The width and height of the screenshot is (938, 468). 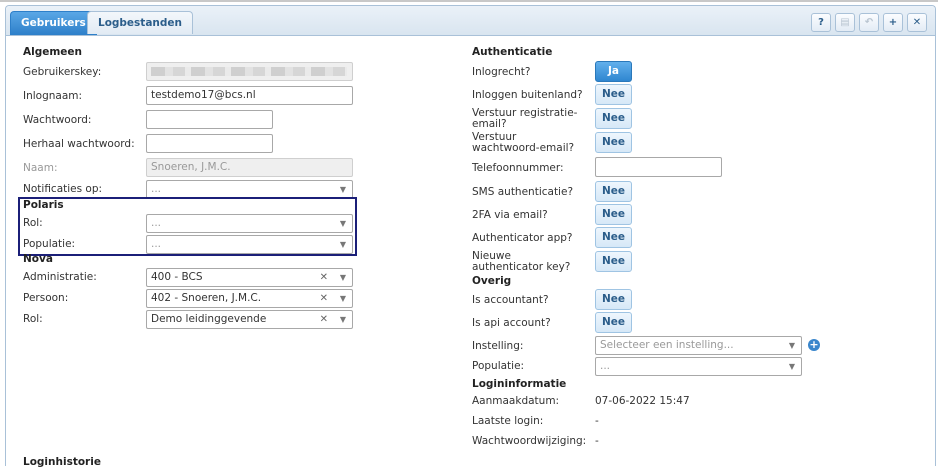 I want to click on polaris-highlight-box, so click(x=187, y=226).